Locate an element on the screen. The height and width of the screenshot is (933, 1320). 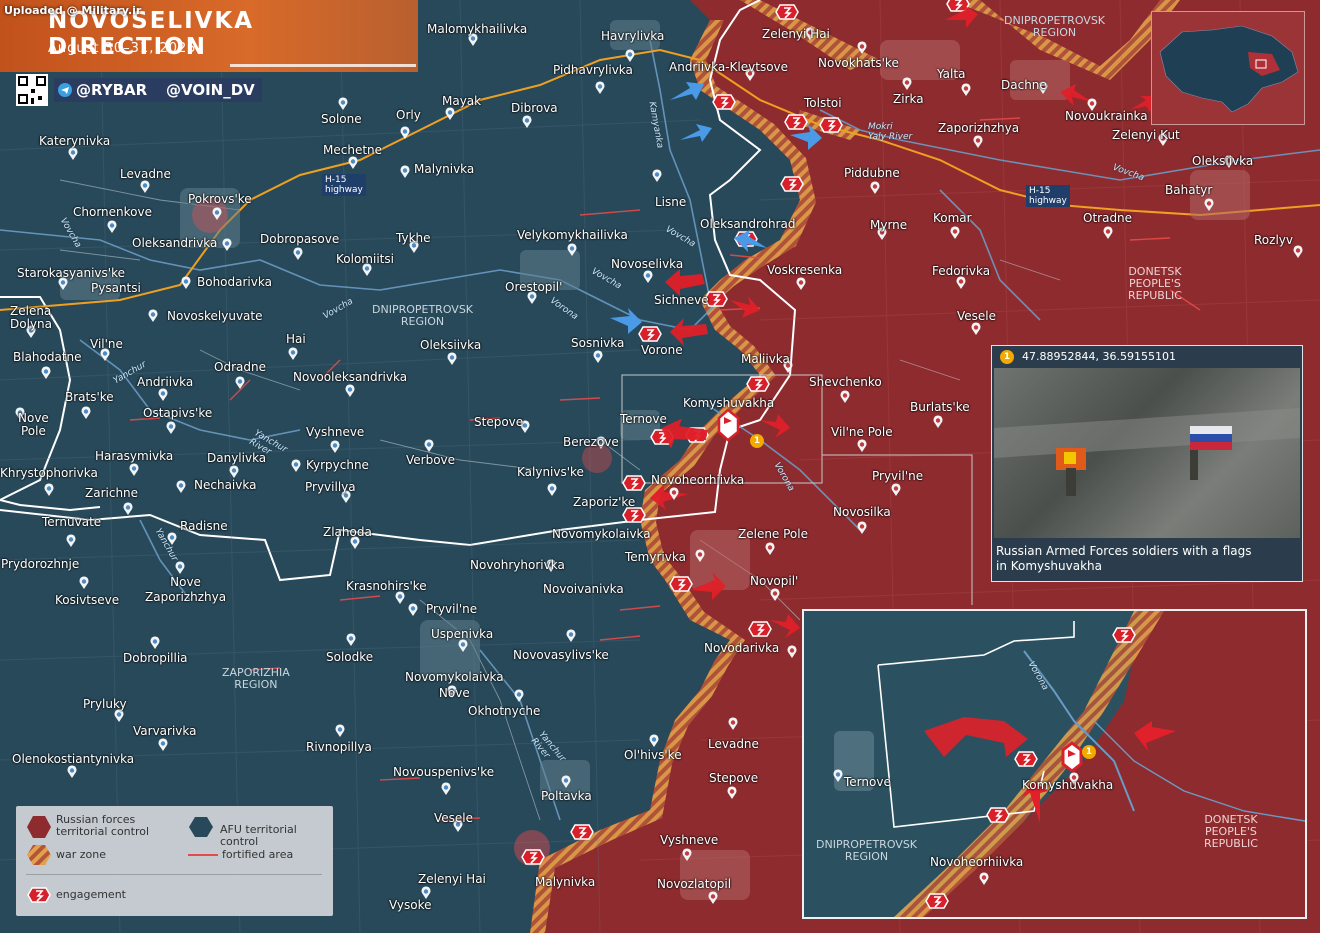
social-handles: @RYBAR @VOIN_DV is located at coordinates (158, 90).